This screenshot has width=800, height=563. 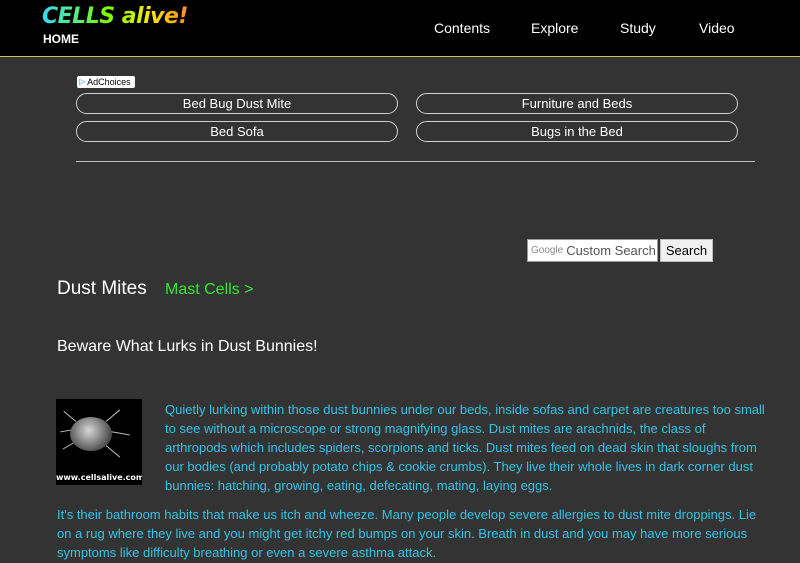 What do you see at coordinates (638, 28) in the screenshot?
I see `nav-study: Study` at bounding box center [638, 28].